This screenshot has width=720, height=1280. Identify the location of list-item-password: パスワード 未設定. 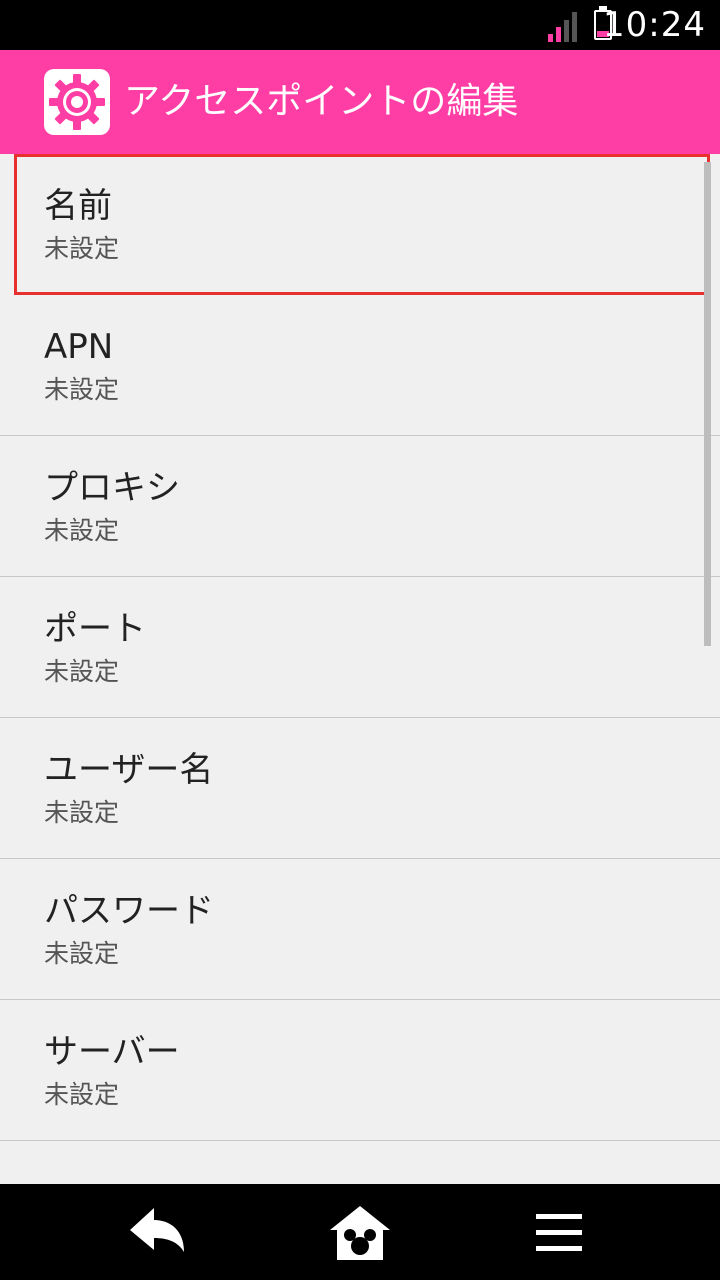
(360, 929).